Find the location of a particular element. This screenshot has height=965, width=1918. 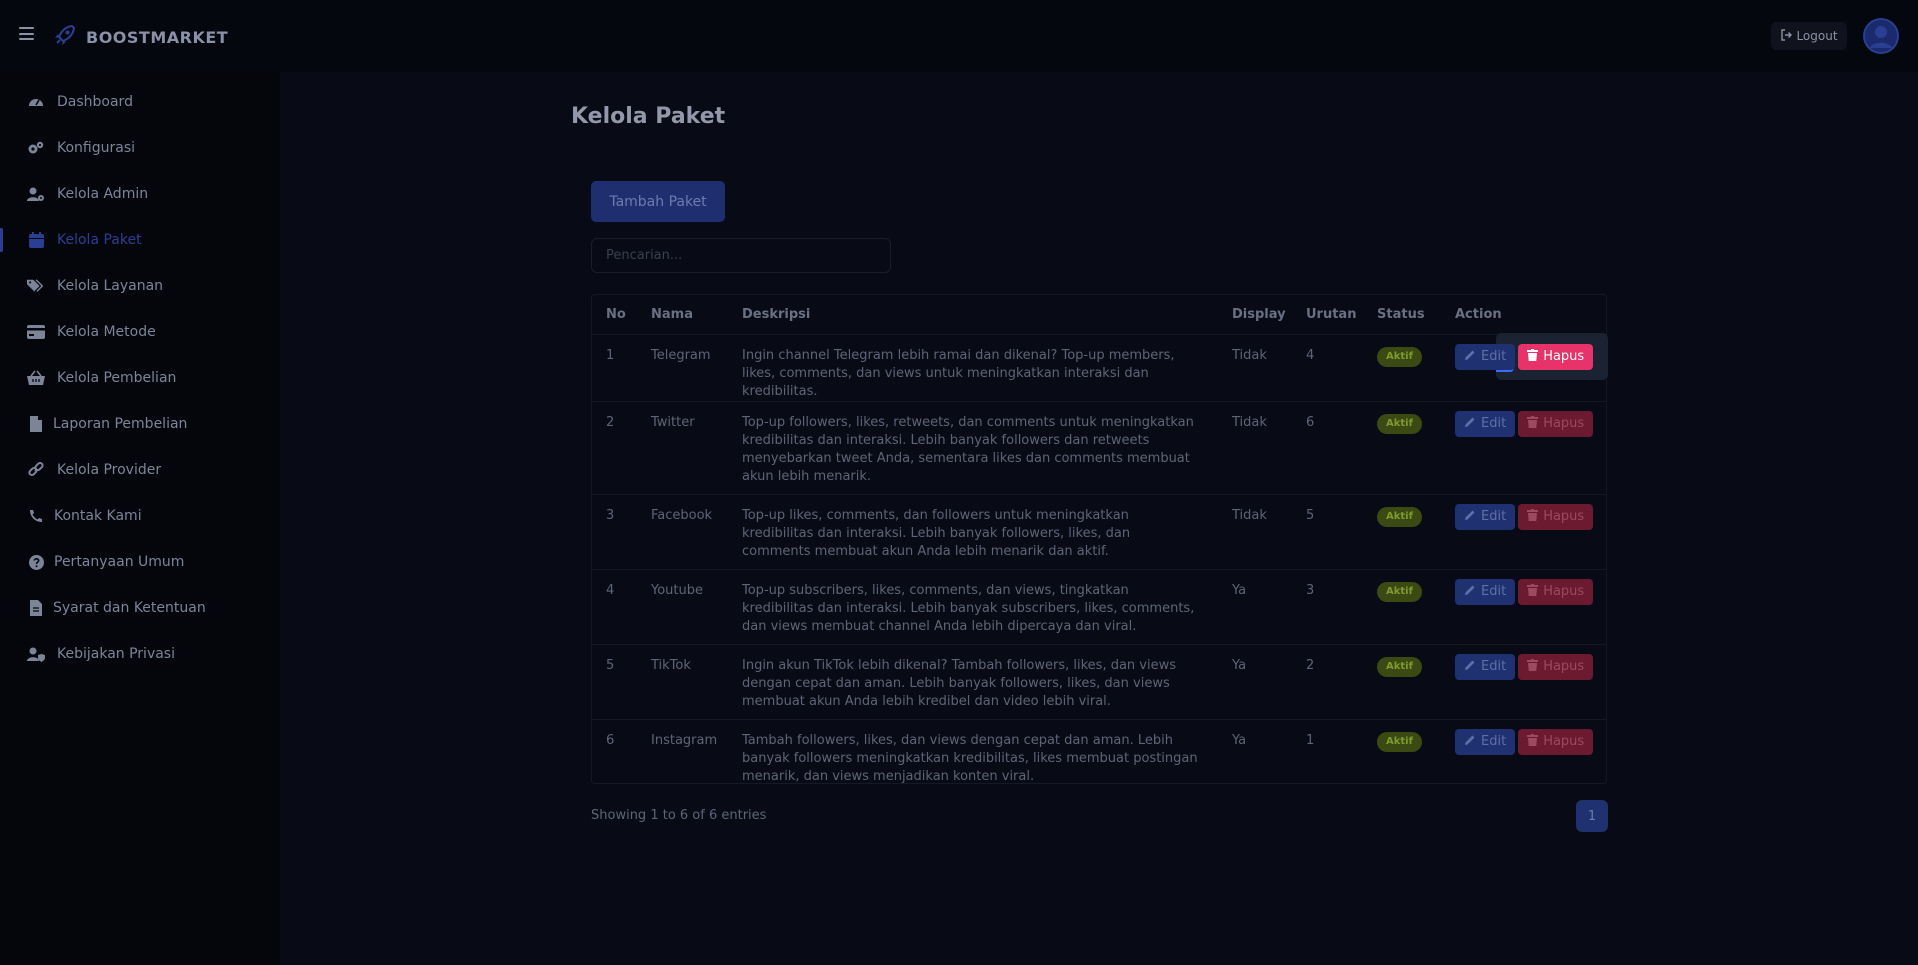

avatar is located at coordinates (1881, 36).